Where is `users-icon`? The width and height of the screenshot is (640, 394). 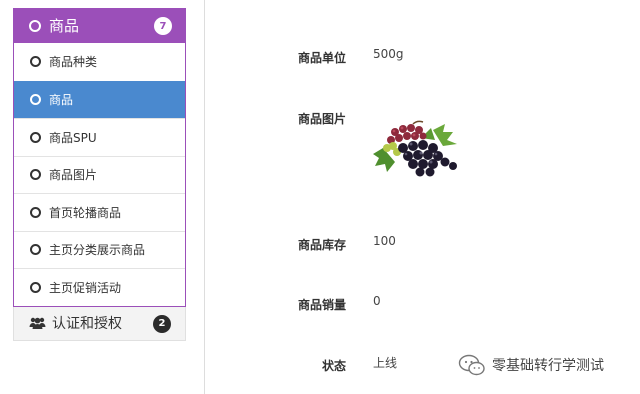
users-icon is located at coordinates (37, 323).